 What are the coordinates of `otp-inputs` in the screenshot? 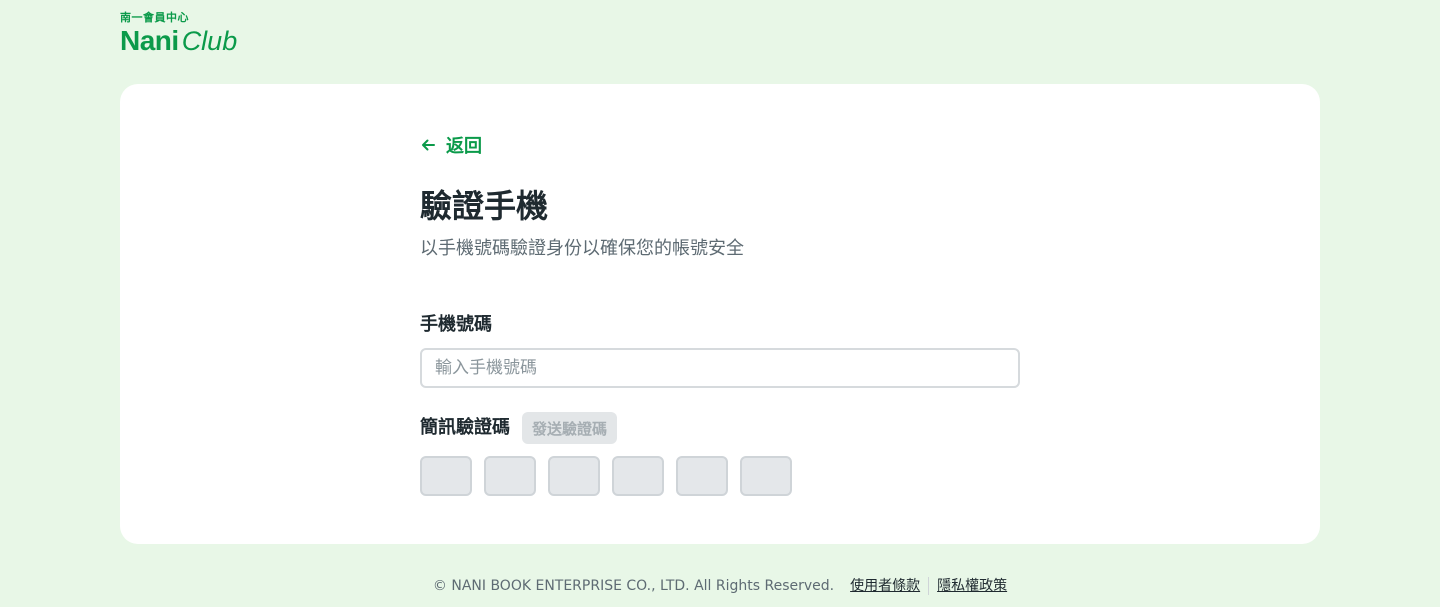 It's located at (612, 476).